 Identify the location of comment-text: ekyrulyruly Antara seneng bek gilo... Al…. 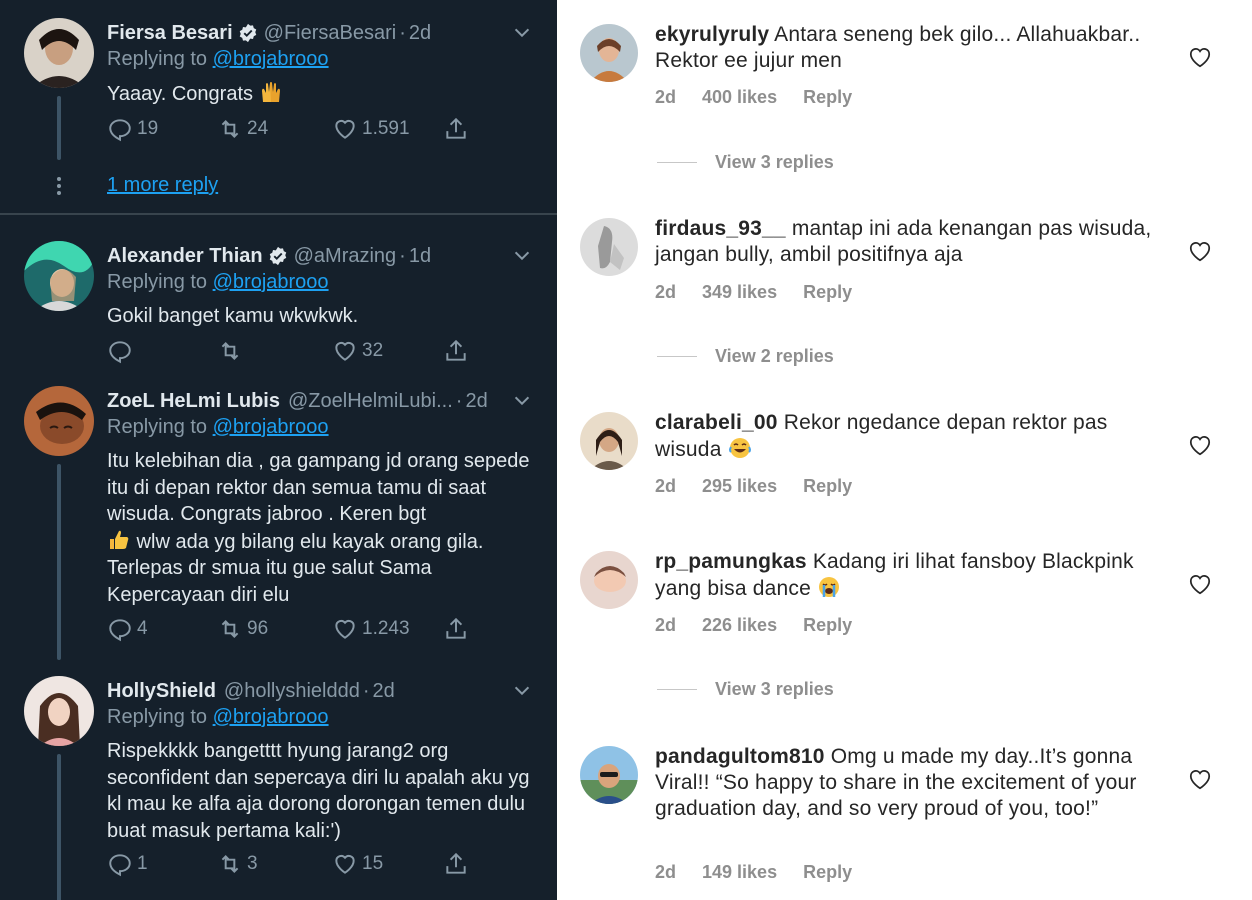
(915, 48).